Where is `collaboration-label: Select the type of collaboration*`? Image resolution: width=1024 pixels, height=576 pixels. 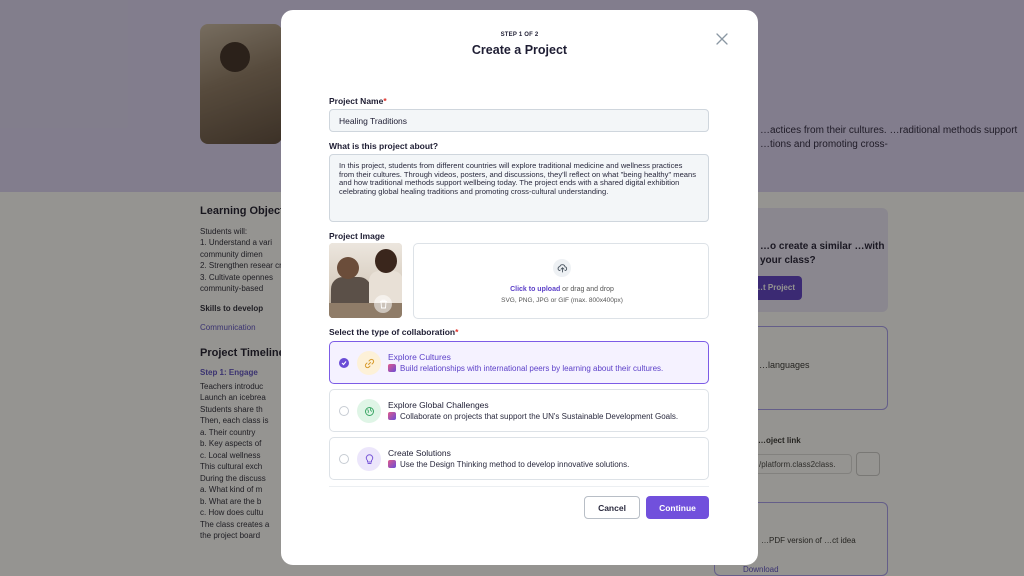
collaboration-label: Select the type of collaboration* is located at coordinates (393, 332).